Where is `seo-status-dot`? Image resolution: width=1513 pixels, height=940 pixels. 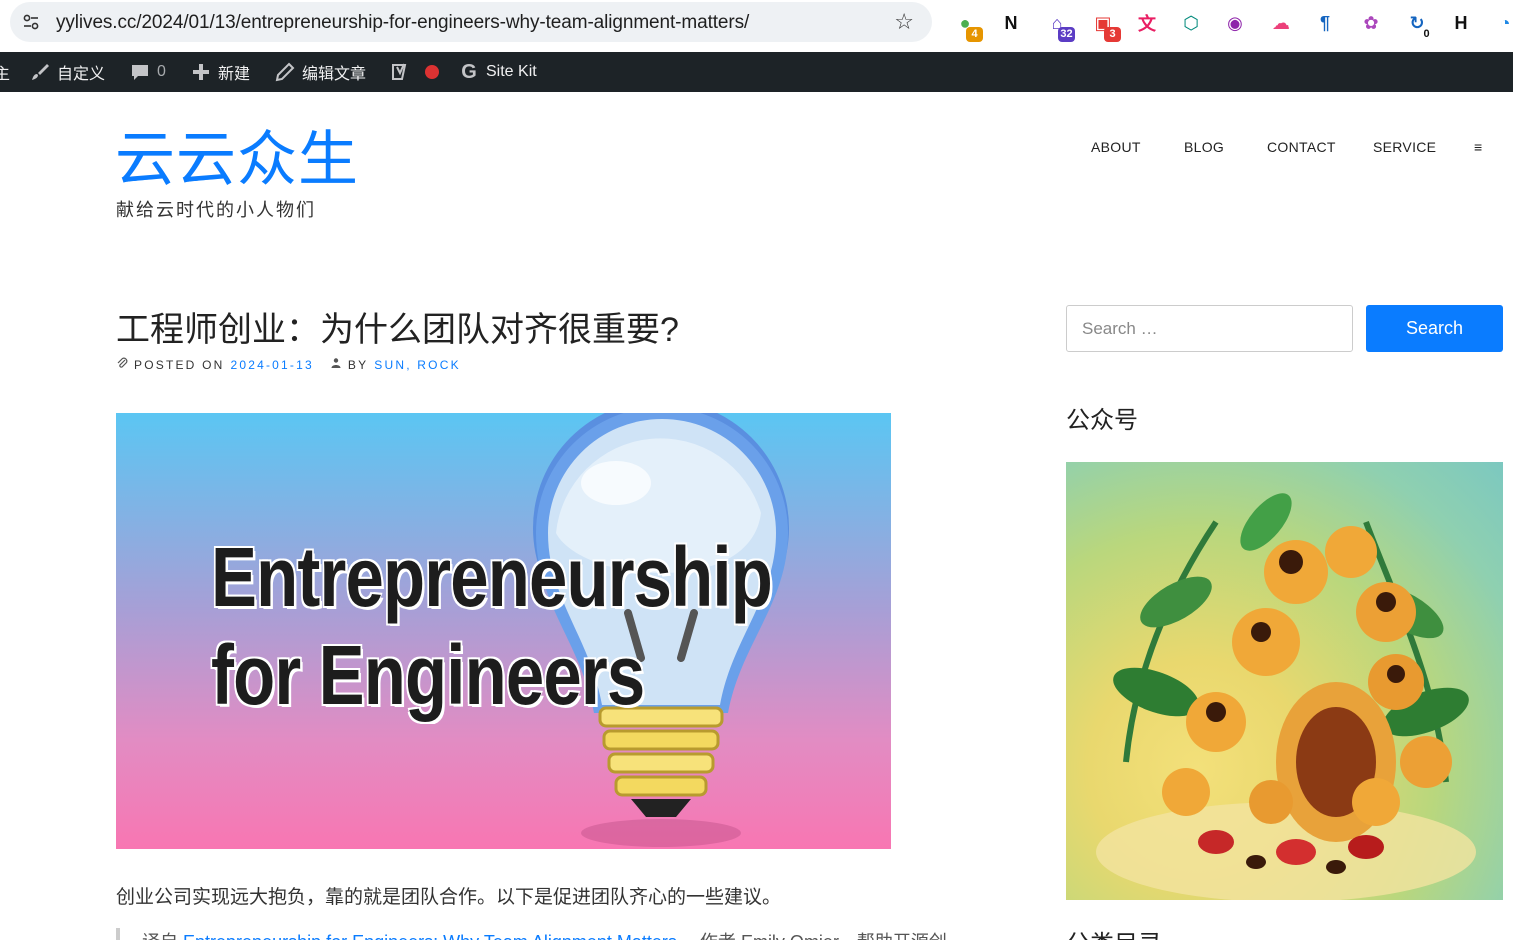 seo-status-dot is located at coordinates (432, 72).